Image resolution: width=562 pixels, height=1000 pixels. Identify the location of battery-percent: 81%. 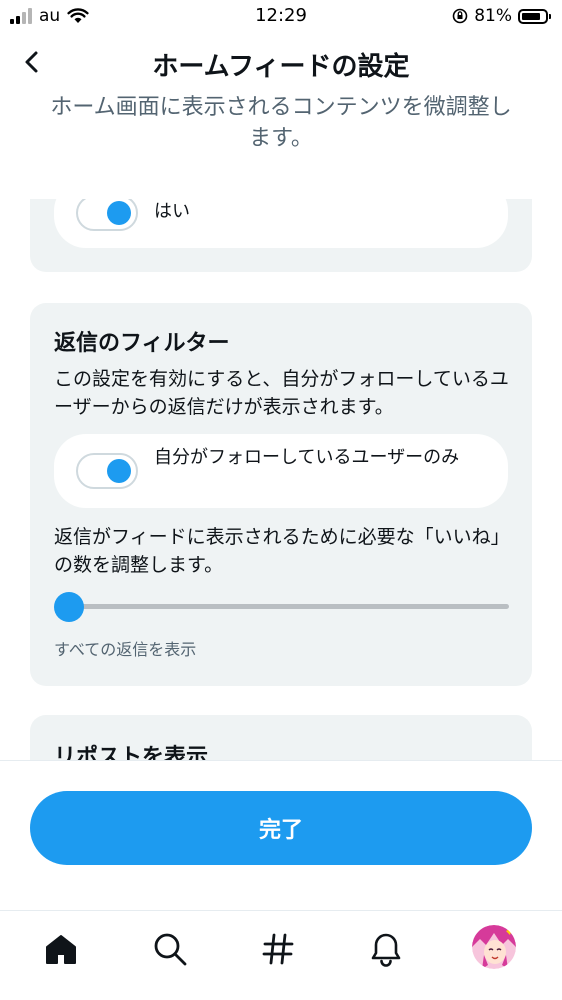
(493, 16).